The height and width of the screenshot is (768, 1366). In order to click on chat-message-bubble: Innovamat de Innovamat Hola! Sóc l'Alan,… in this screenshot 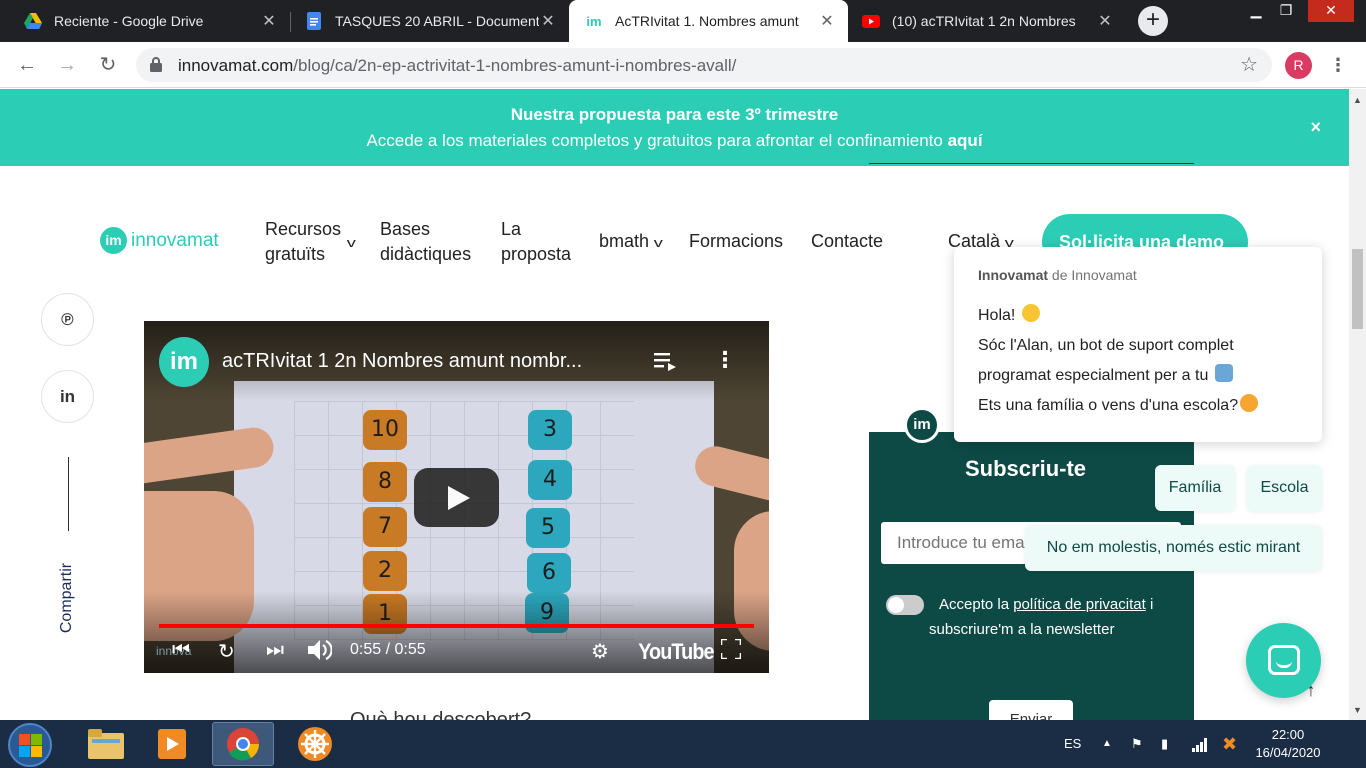, I will do `click(1138, 344)`.